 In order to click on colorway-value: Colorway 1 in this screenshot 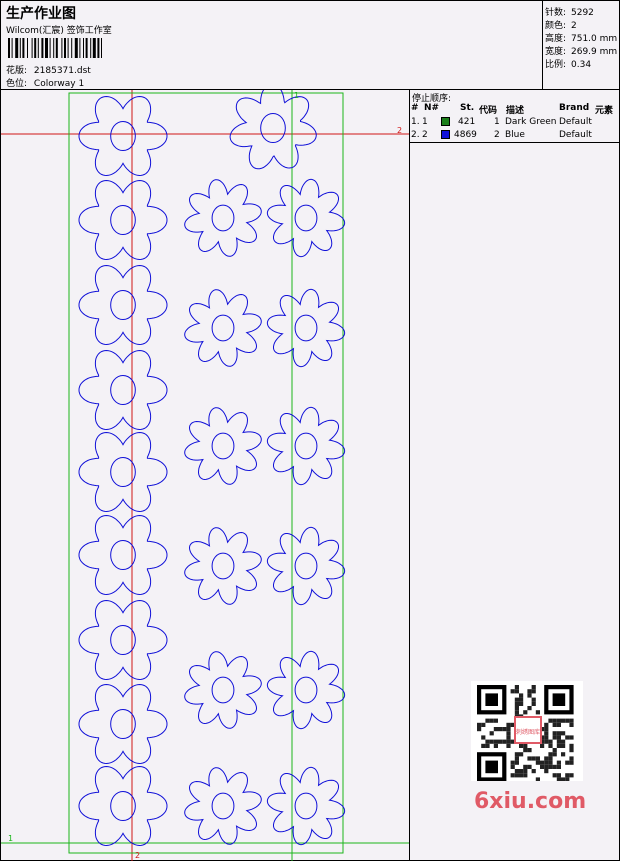, I will do `click(59, 84)`.